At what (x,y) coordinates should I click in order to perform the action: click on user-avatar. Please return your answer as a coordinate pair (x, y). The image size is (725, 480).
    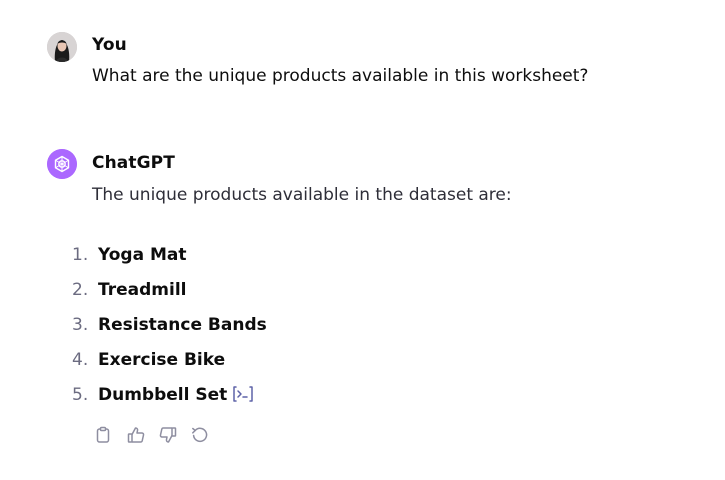
    Looking at the image, I should click on (62, 47).